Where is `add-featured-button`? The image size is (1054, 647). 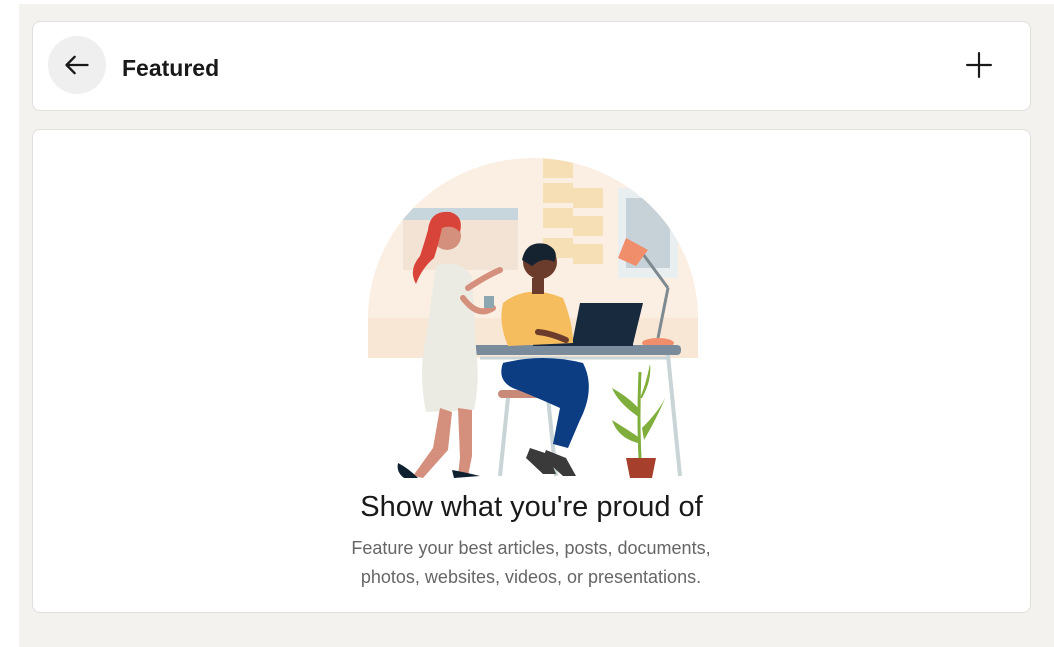
add-featured-button is located at coordinates (979, 65).